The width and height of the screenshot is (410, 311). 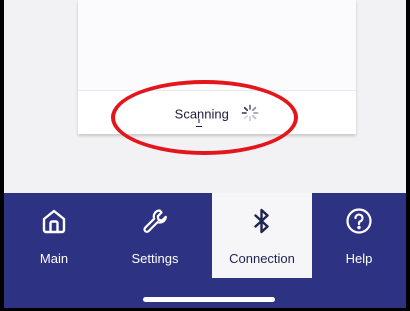 I want to click on help-icon, so click(x=359, y=221).